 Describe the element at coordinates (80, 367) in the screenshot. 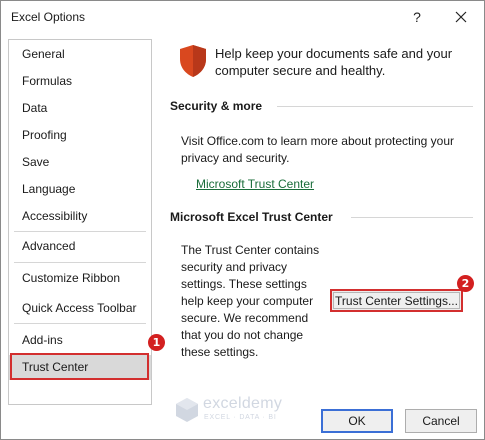

I see `sidebar-item-trust-center: Trust Center` at that location.